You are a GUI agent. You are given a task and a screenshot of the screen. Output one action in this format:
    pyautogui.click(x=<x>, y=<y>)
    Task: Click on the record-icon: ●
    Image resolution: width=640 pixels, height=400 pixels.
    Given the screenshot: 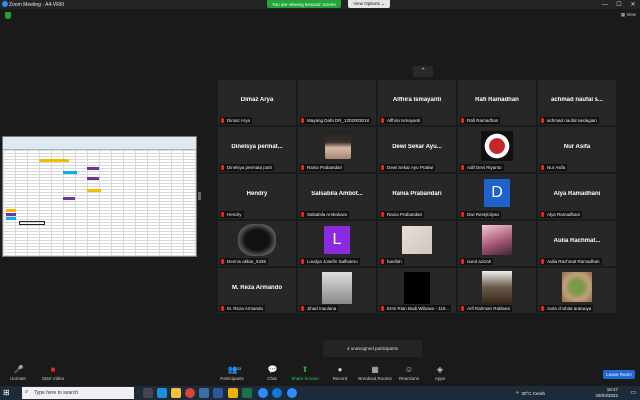 What is the action you would take?
    pyautogui.click(x=340, y=369)
    